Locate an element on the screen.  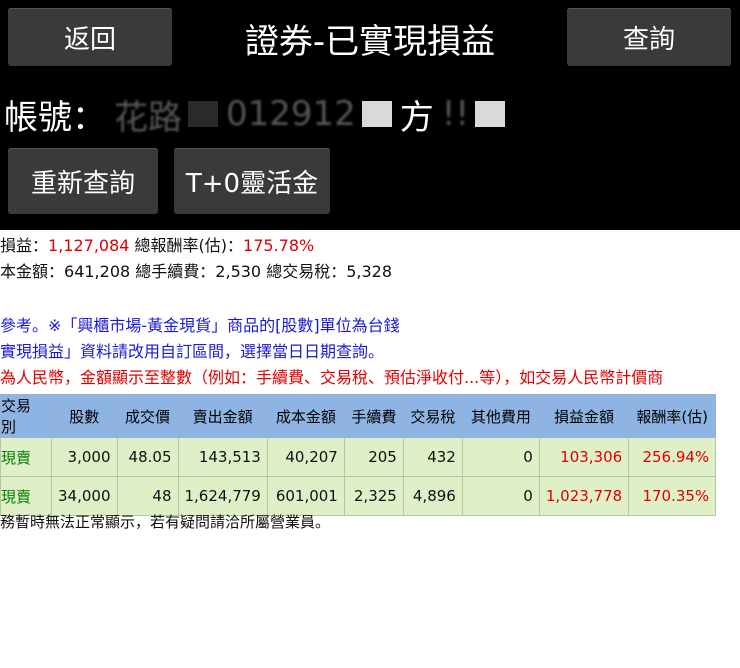
col-fee: 手續費 is located at coordinates (373, 416).